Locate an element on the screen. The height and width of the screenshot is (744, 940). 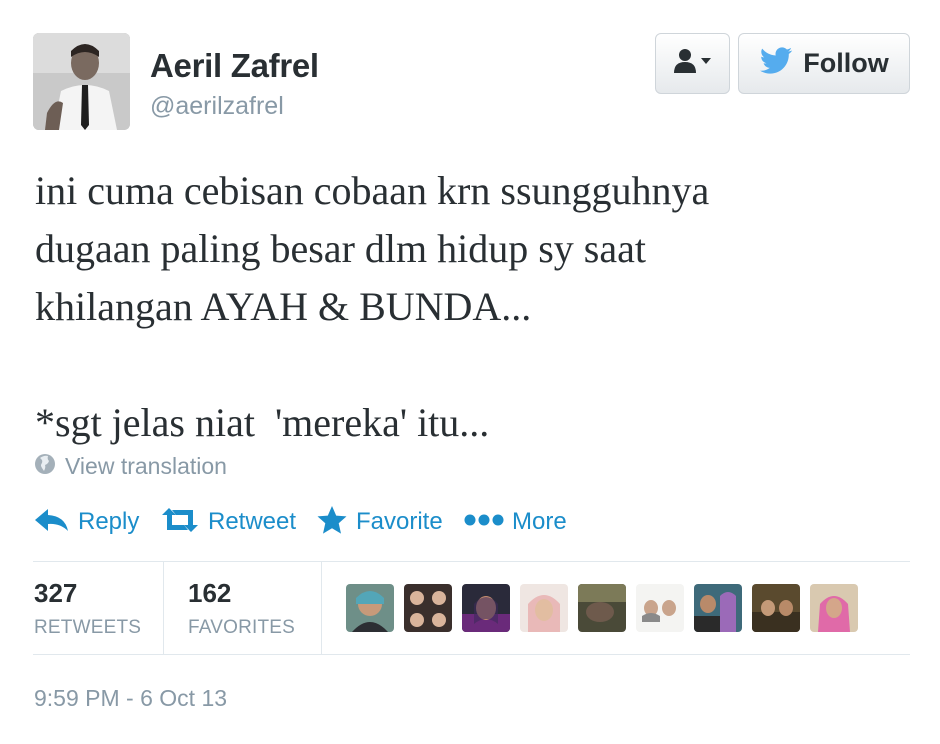
author-name: Aeril Zafrel is located at coordinates (234, 66).